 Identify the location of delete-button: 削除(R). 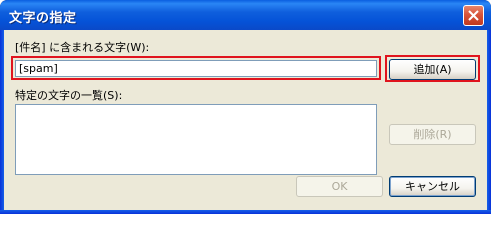
(432, 134).